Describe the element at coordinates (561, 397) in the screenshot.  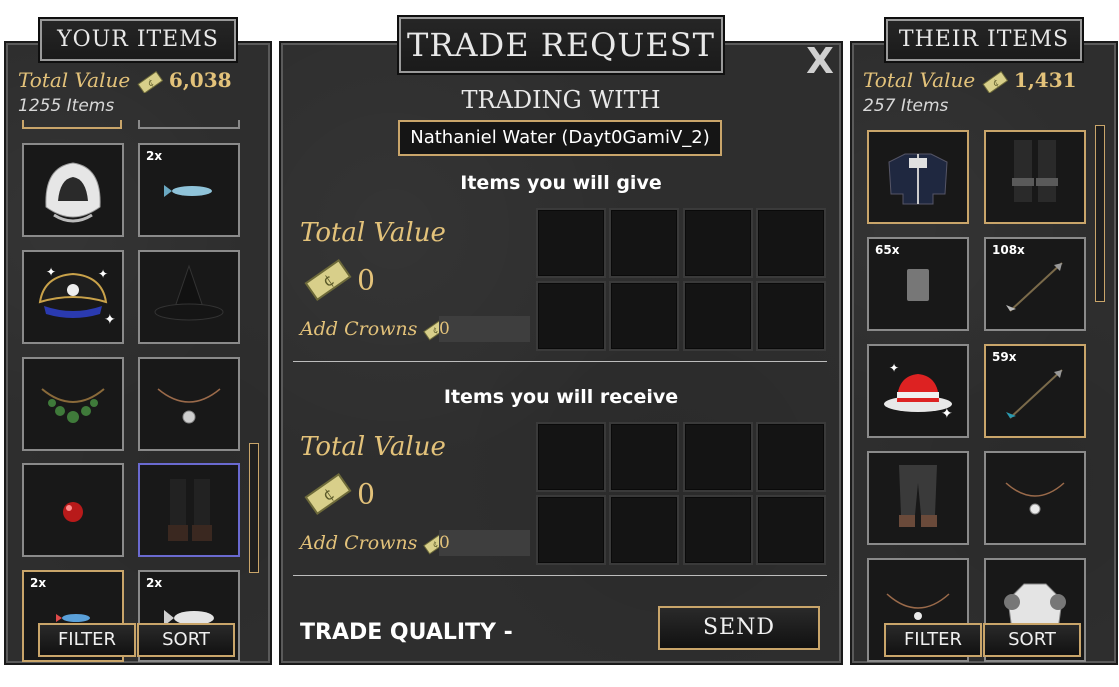
I see `receive-title: Items you will receive` at that location.